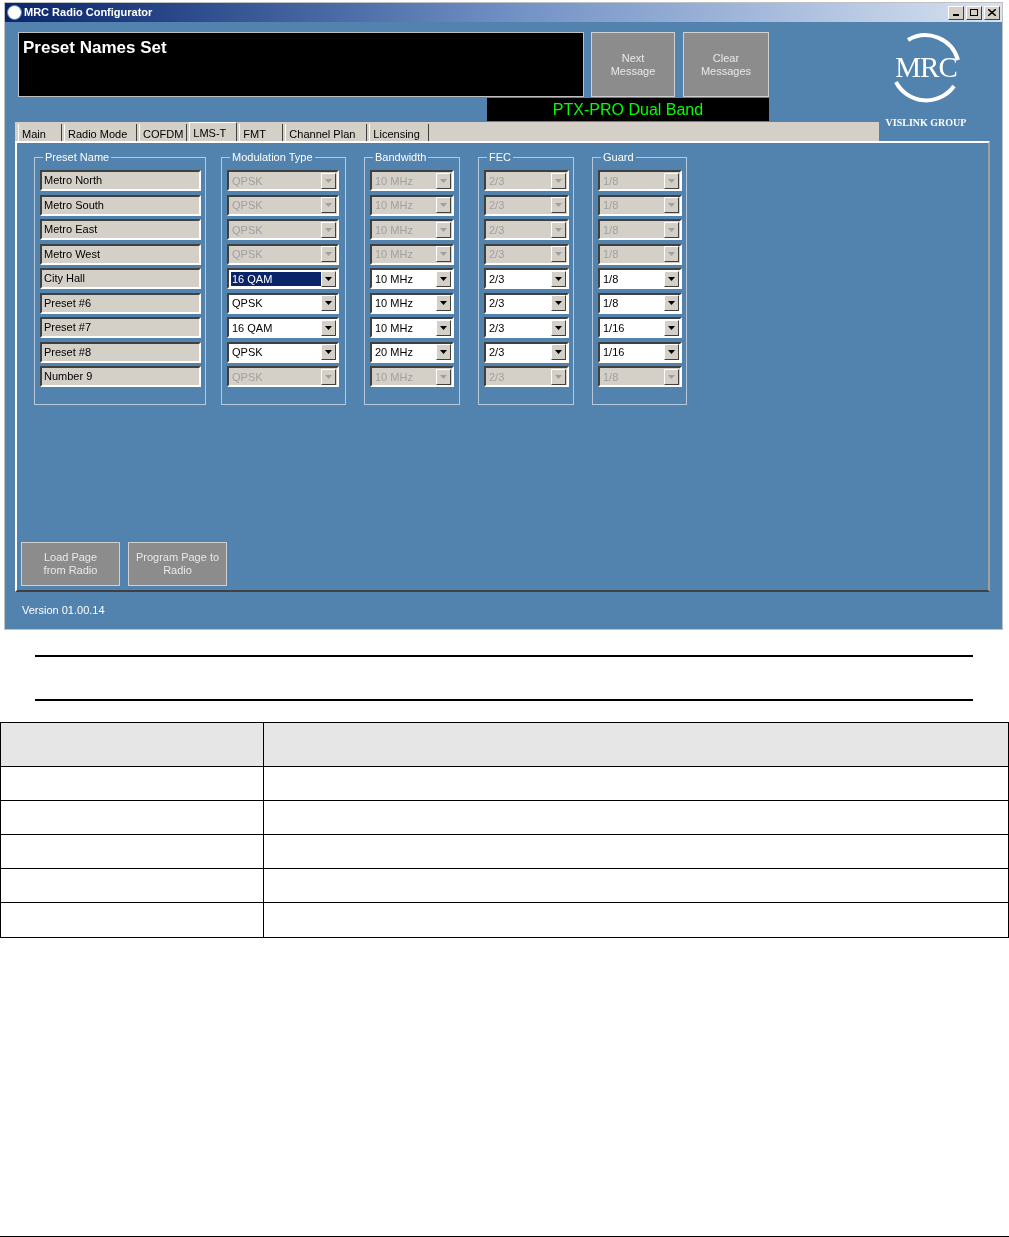  I want to click on tab: FMT, so click(261, 132).